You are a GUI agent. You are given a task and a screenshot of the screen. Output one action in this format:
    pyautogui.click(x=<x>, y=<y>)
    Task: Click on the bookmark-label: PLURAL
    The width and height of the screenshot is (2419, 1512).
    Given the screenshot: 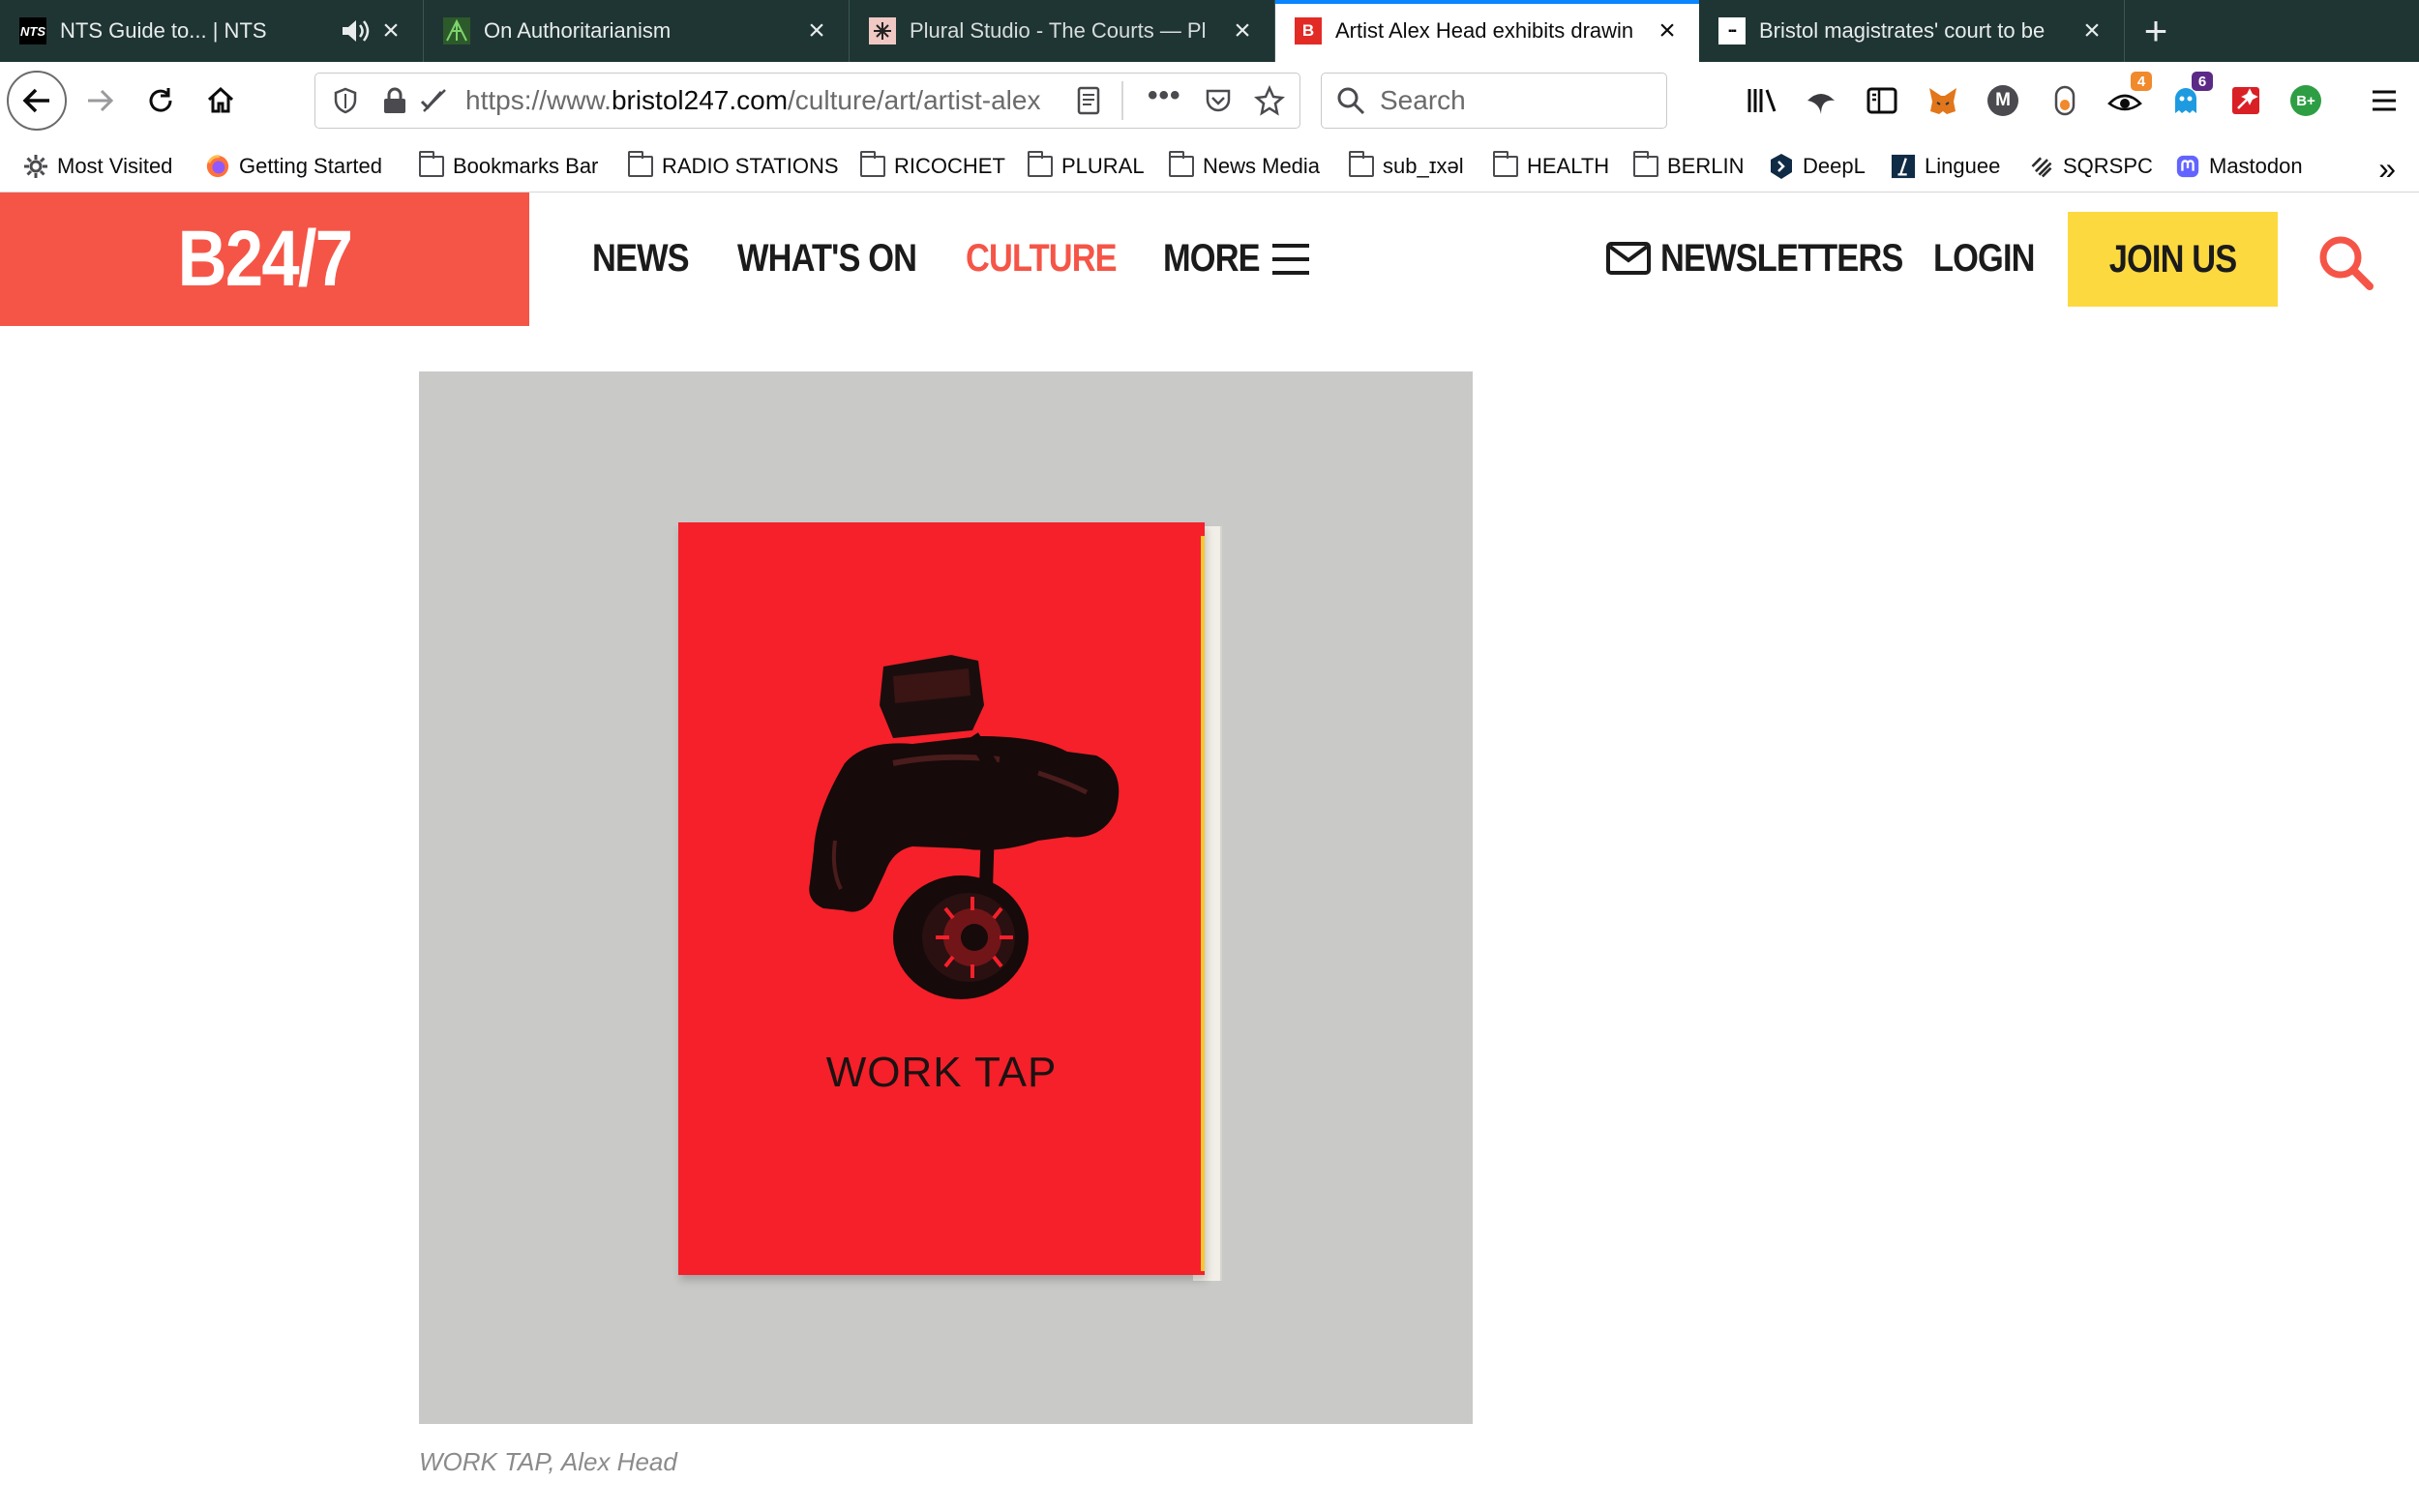 What is the action you would take?
    pyautogui.click(x=1103, y=166)
    